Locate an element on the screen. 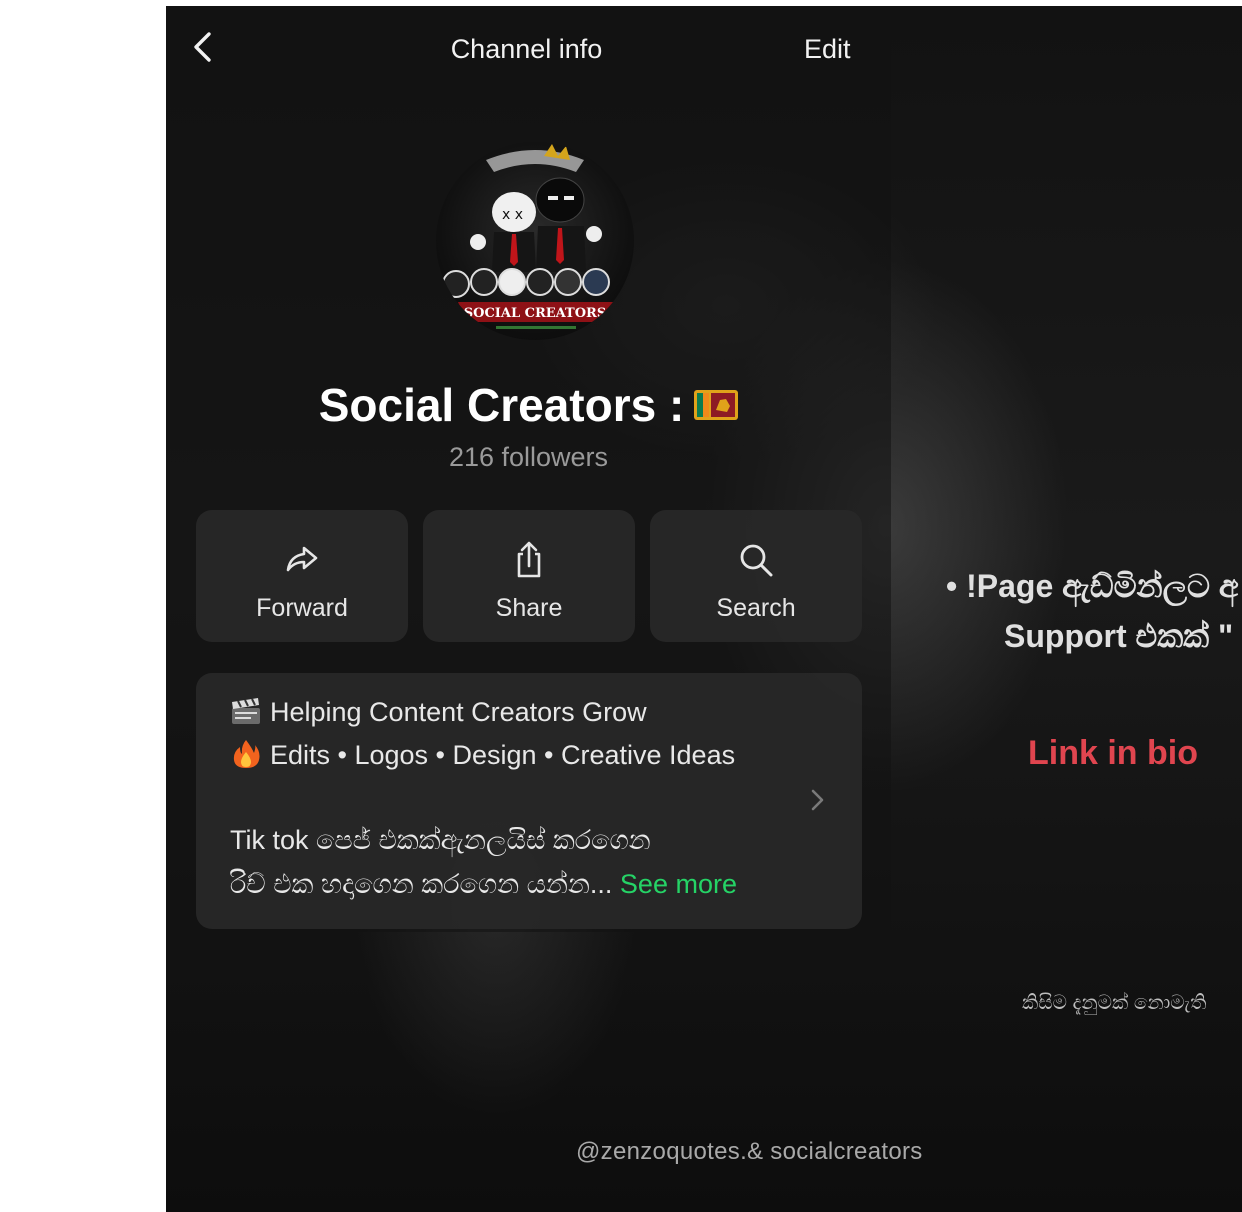 This screenshot has width=1242, height=1212. background-bullet-text: • !Page ඇඩ්මින්ලට අ is located at coordinates (1092, 586).